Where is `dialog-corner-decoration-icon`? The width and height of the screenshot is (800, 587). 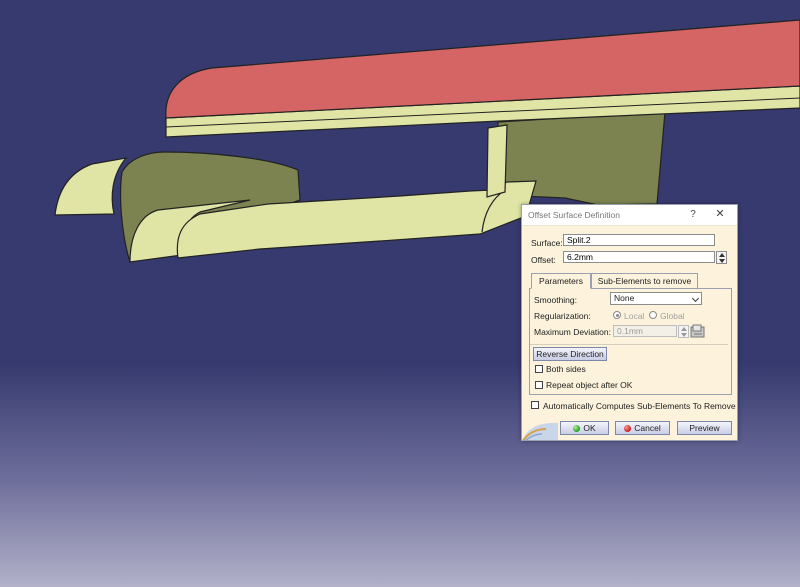 dialog-corner-decoration-icon is located at coordinates (540, 431).